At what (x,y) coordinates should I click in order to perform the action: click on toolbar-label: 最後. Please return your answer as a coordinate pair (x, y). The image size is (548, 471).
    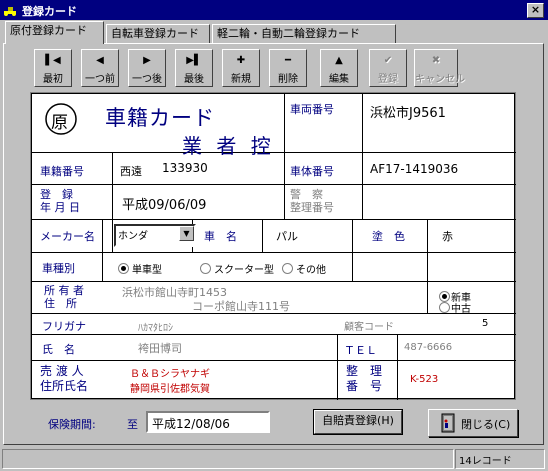
    Looking at the image, I should click on (194, 79).